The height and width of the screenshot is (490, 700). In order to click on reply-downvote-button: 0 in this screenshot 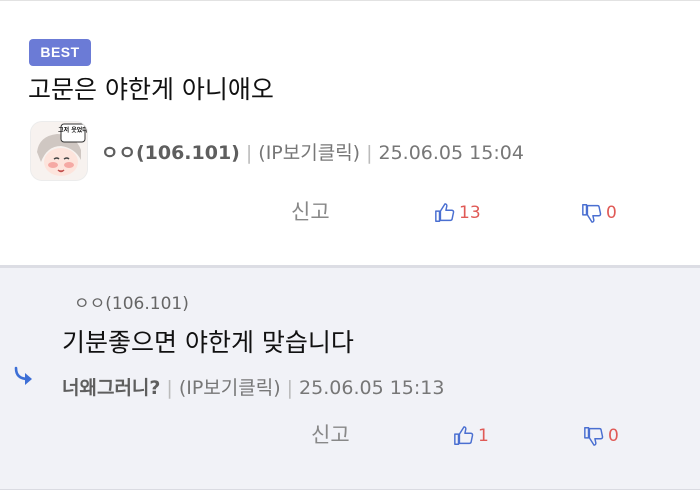, I will do `click(601, 436)`.